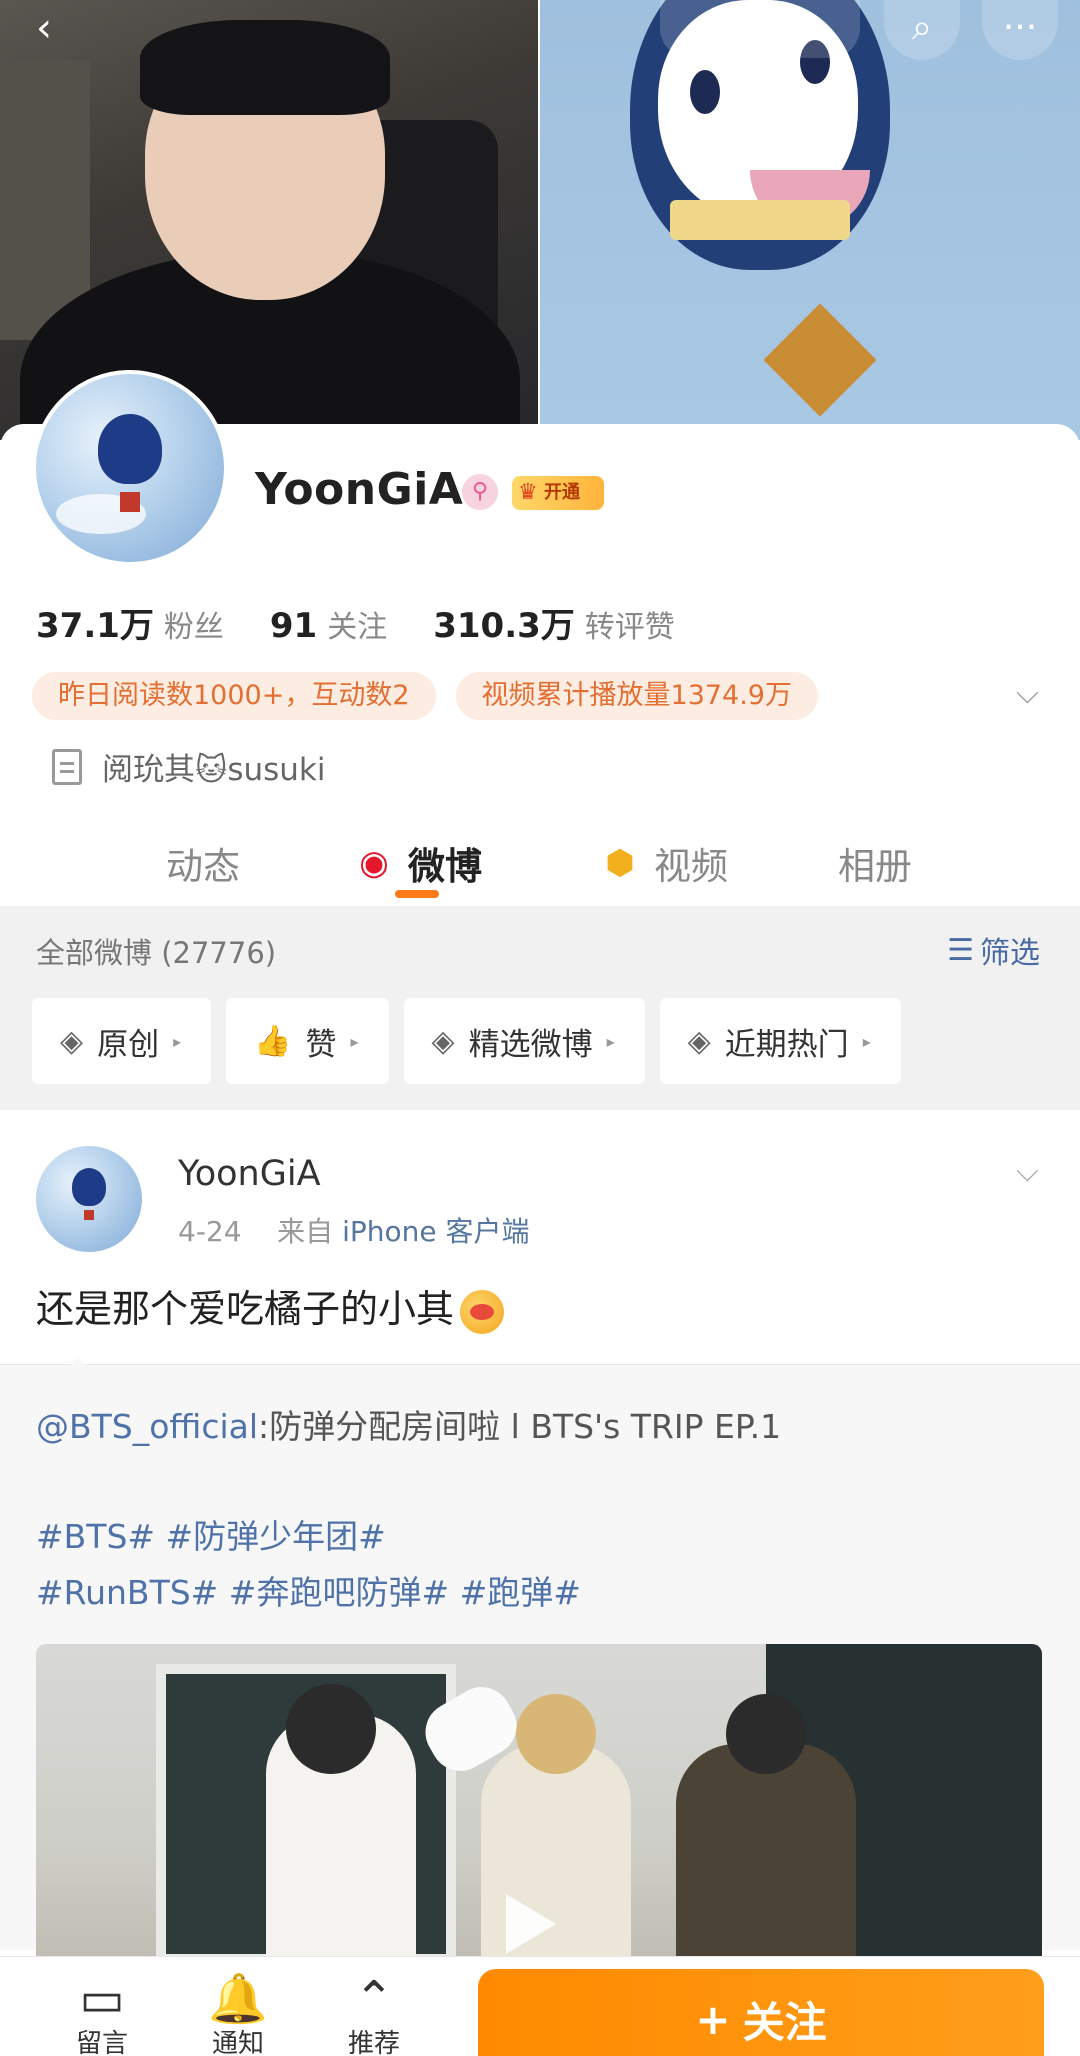 The width and height of the screenshot is (1080, 2056). I want to click on recommend-button: ⌃ 推荐, so click(374, 2012).